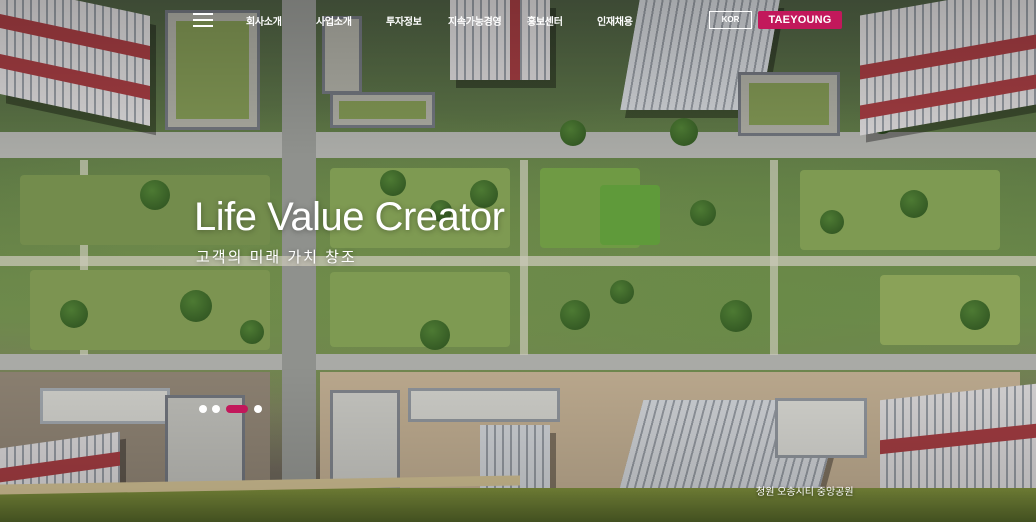 Image resolution: width=1036 pixels, height=522 pixels. What do you see at coordinates (800, 20) in the screenshot?
I see `brand-logo: TAEYOUNG` at bounding box center [800, 20].